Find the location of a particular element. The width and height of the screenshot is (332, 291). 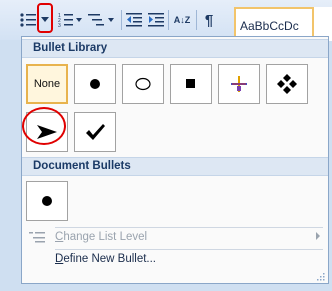

sort-button: A↓Z is located at coordinates (182, 20).